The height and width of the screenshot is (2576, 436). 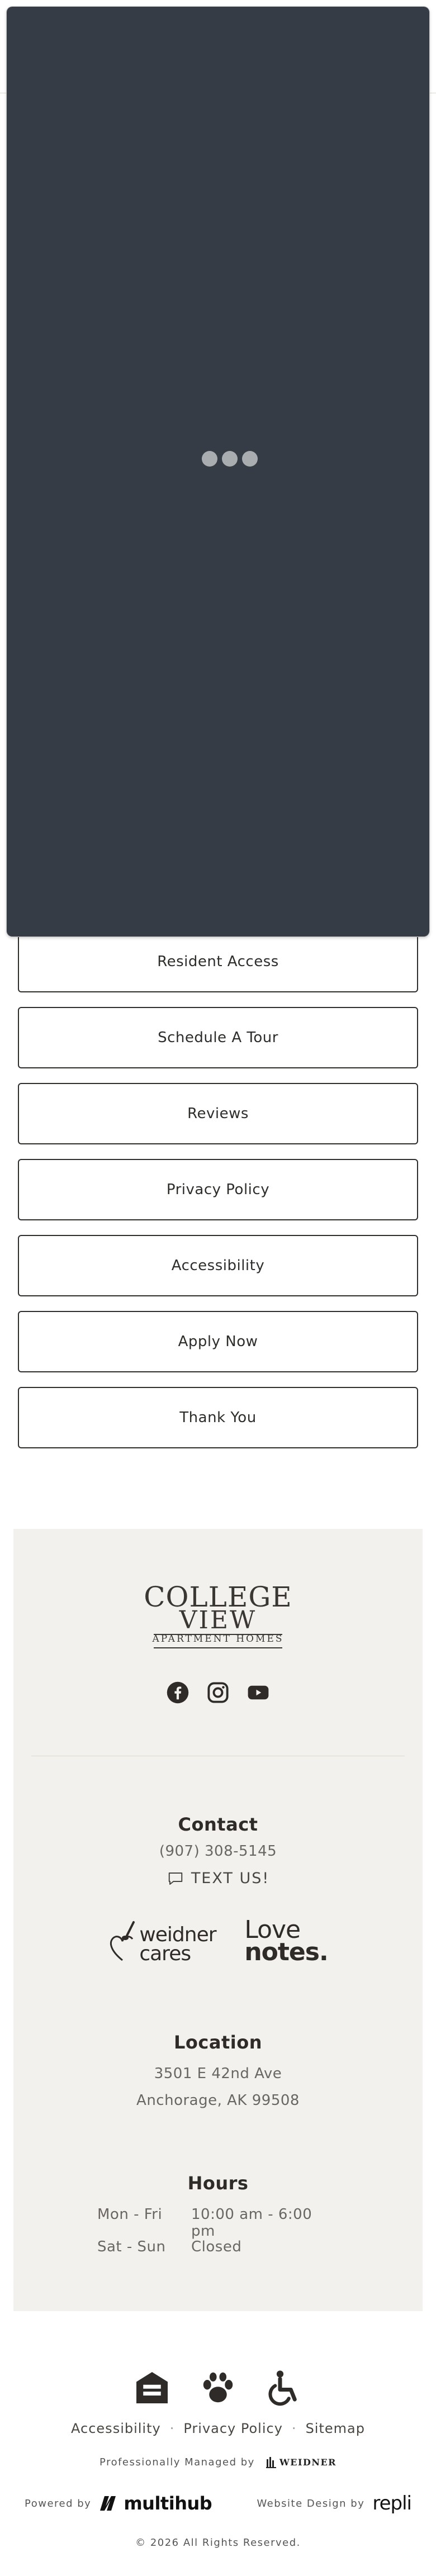 What do you see at coordinates (218, 2100) in the screenshot?
I see `address-line-2: Anchorage, AK 99508` at bounding box center [218, 2100].